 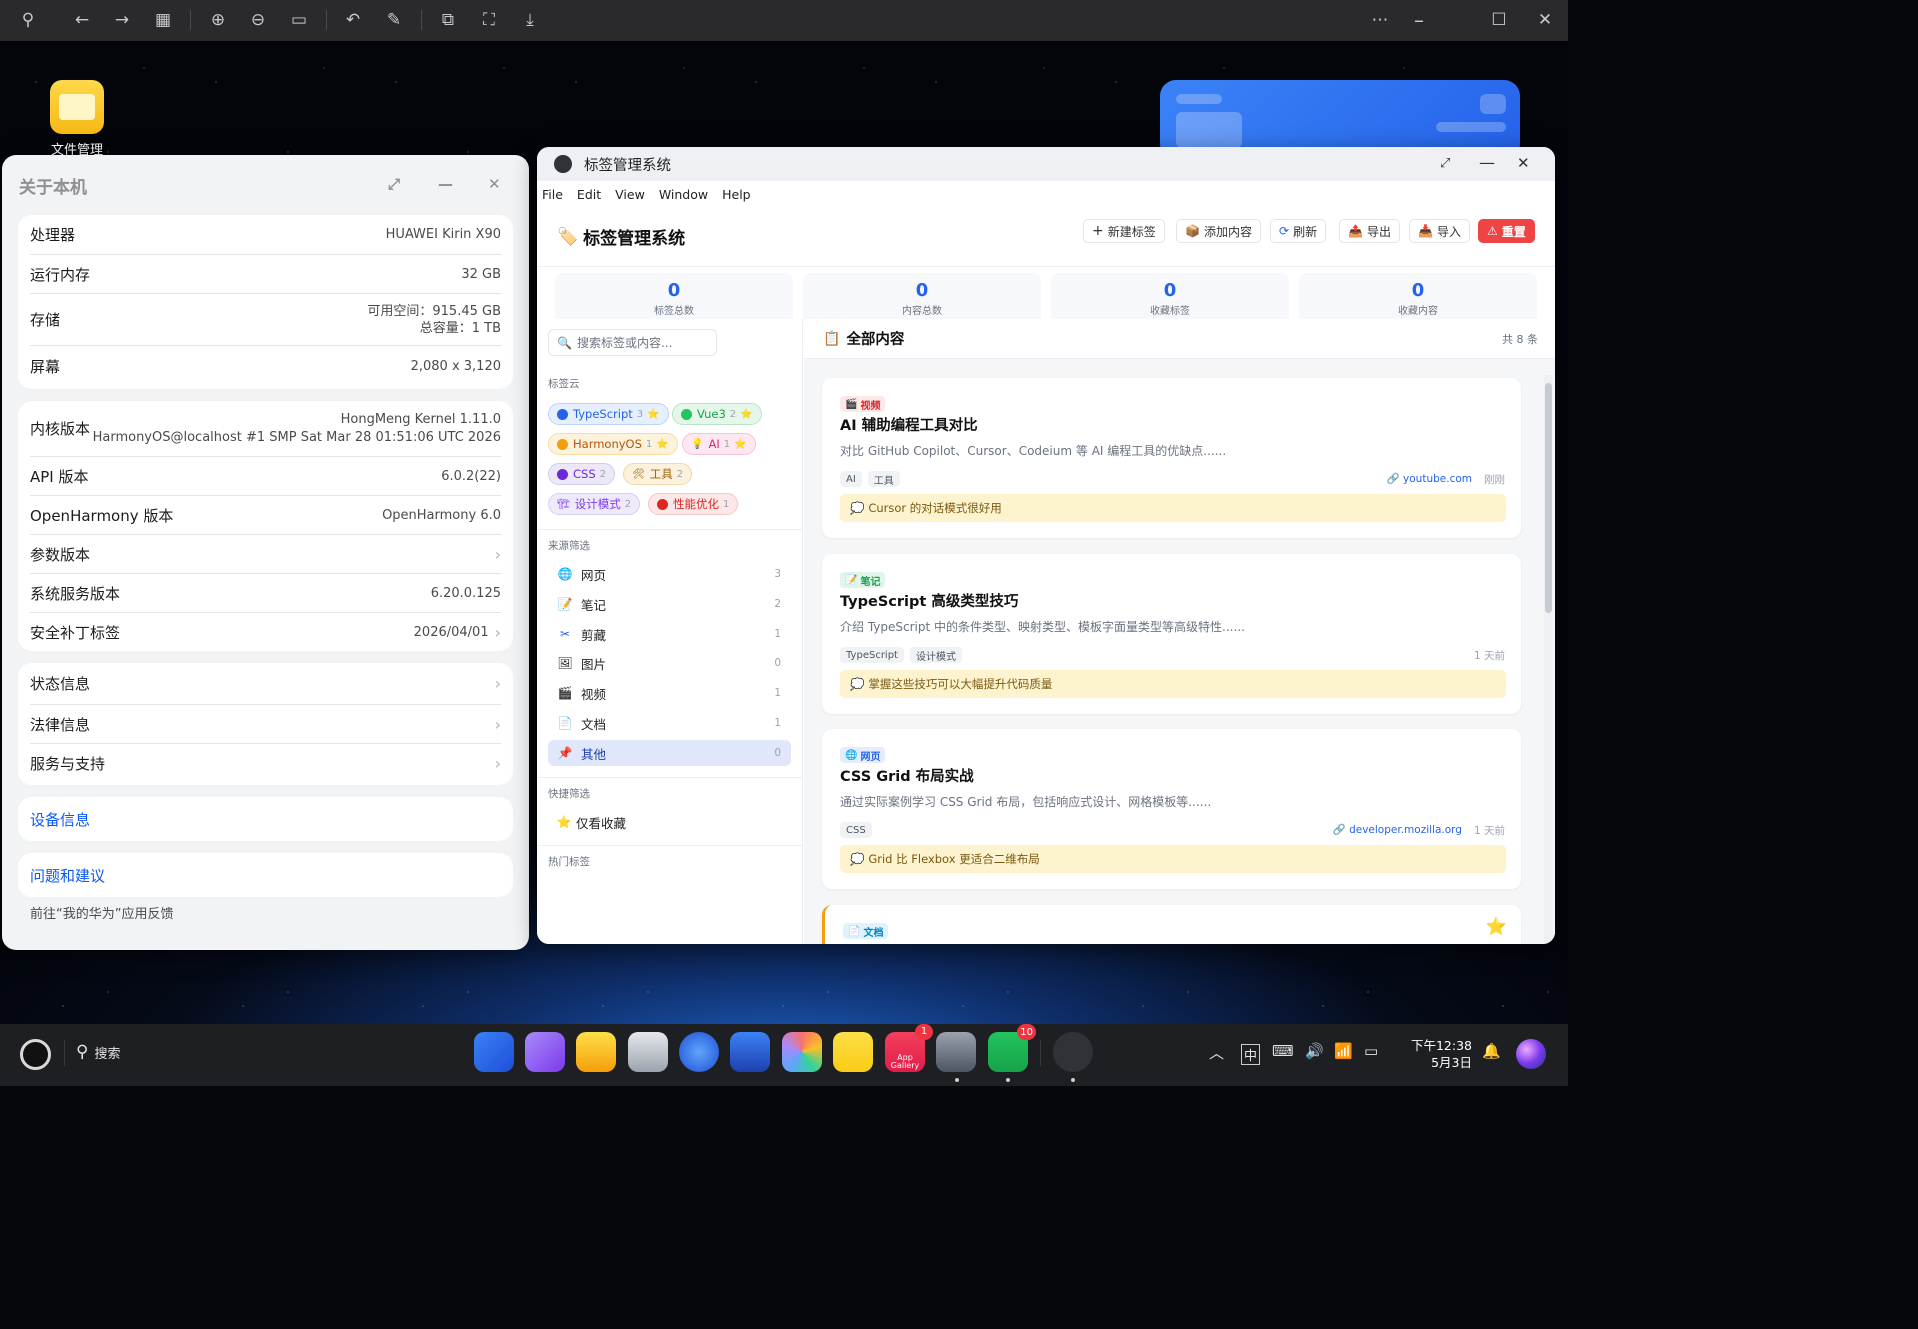 I want to click on feedback-link: 问题和建议, so click(x=67, y=875).